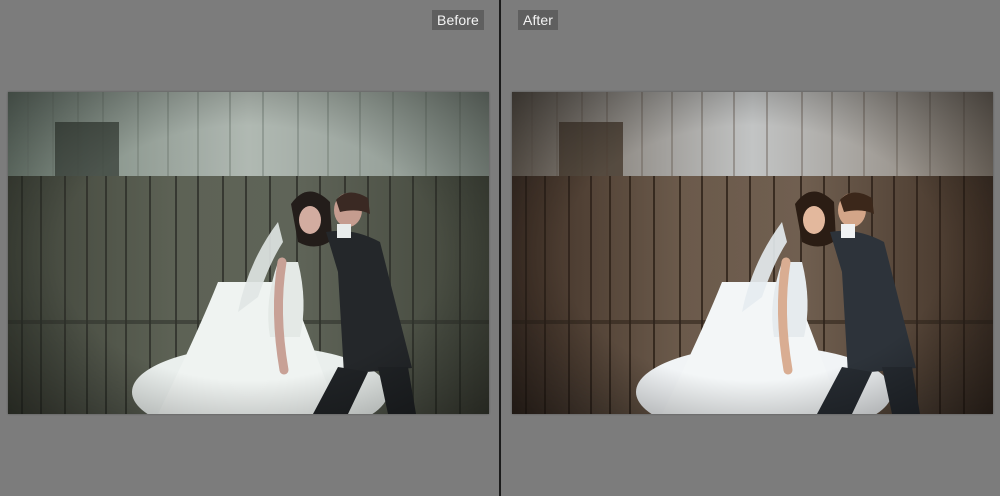 The width and height of the screenshot is (1000, 496). What do you see at coordinates (538, 20) in the screenshot?
I see `after-label: After` at bounding box center [538, 20].